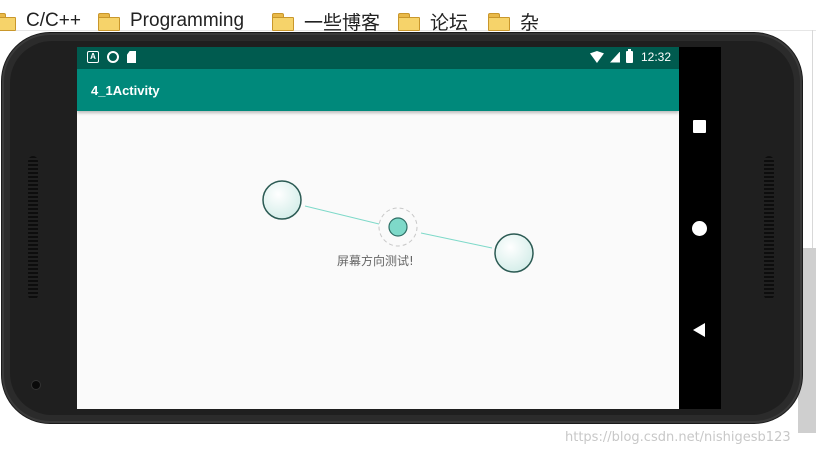 The width and height of the screenshot is (816, 458). I want to click on connector-line-left, so click(342, 215).